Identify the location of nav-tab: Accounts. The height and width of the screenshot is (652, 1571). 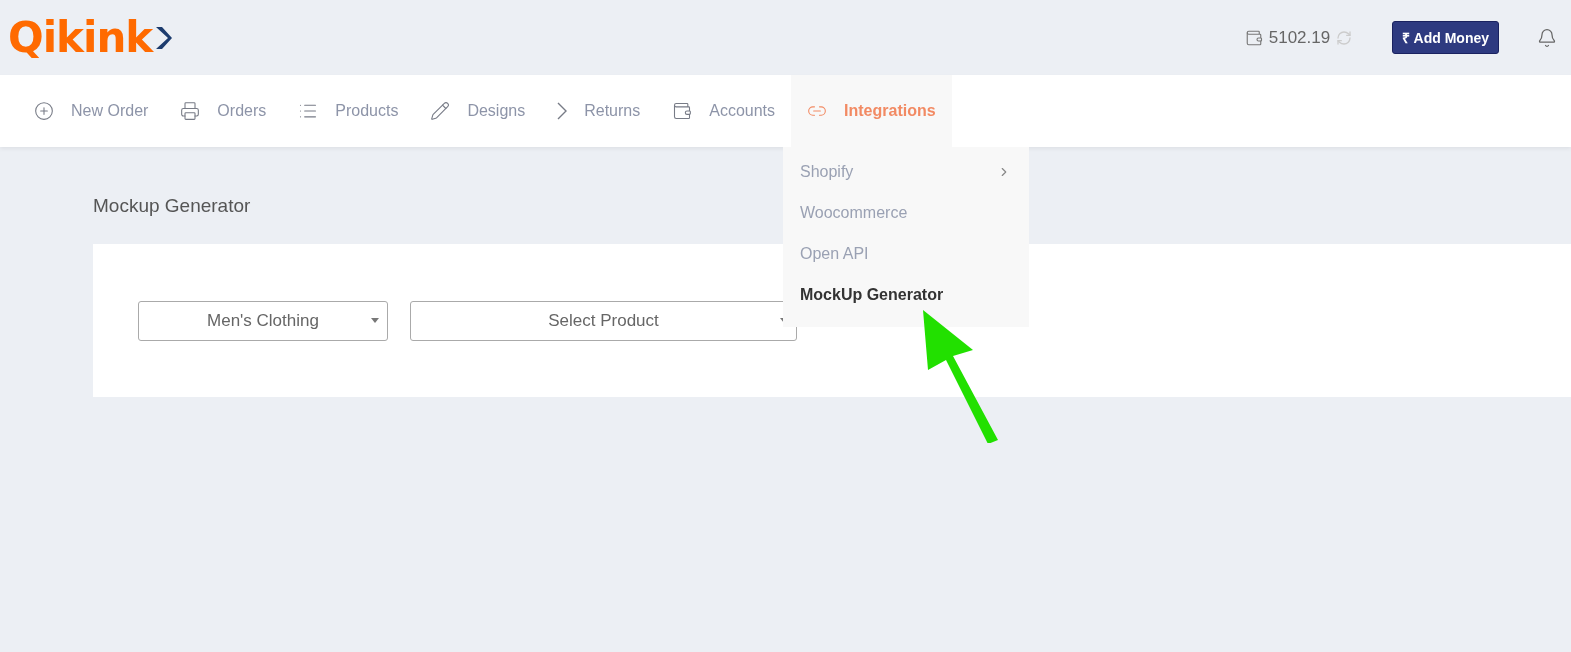
(724, 111).